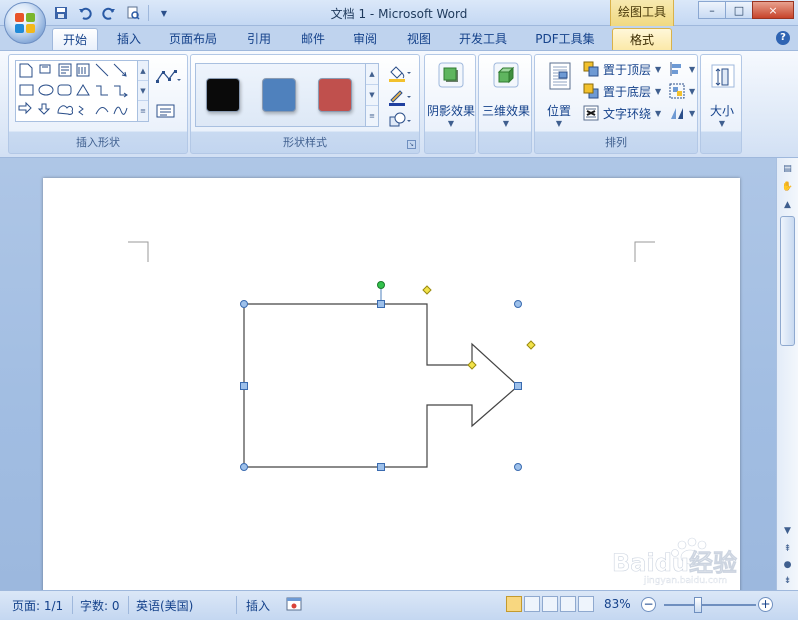  What do you see at coordinates (258, 605) in the screenshot?
I see `status-insert-mode: 插入` at bounding box center [258, 605].